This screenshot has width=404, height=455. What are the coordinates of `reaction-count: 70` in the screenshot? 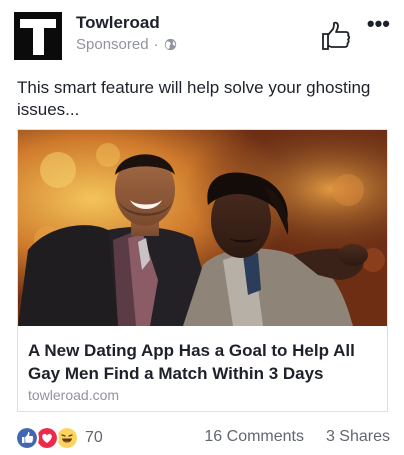 It's located at (94, 438).